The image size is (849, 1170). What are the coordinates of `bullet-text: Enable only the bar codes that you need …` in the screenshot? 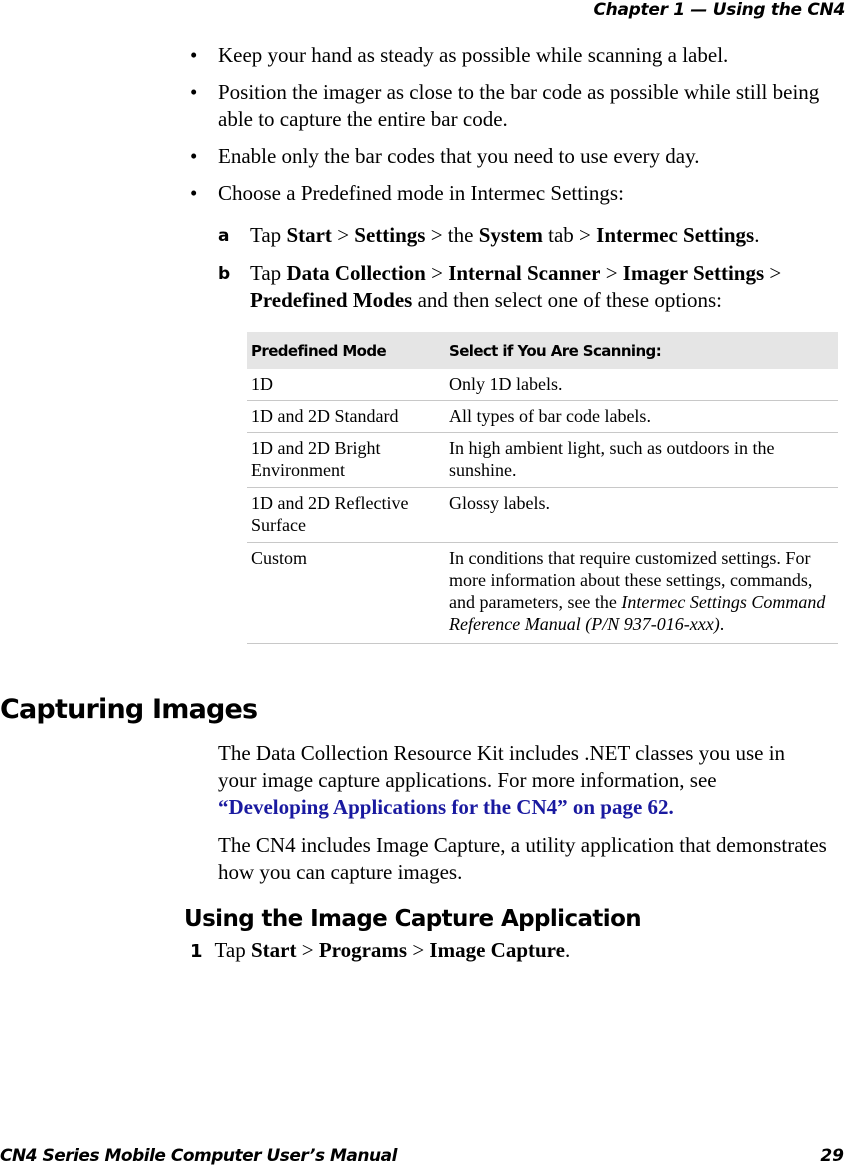 It's located at (459, 156).